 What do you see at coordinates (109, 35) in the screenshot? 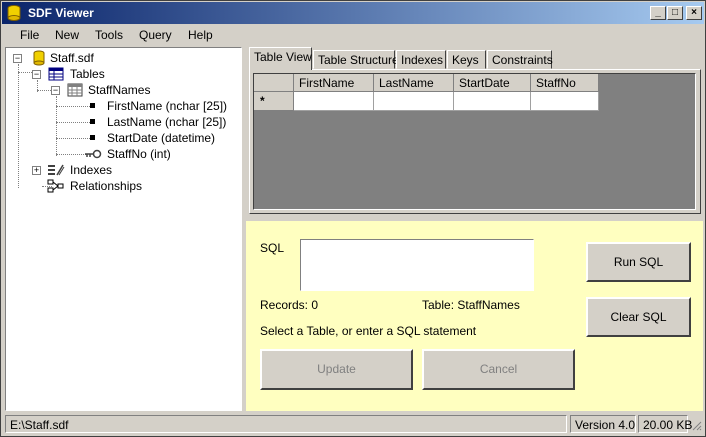
I see `menu-tools: Tools` at bounding box center [109, 35].